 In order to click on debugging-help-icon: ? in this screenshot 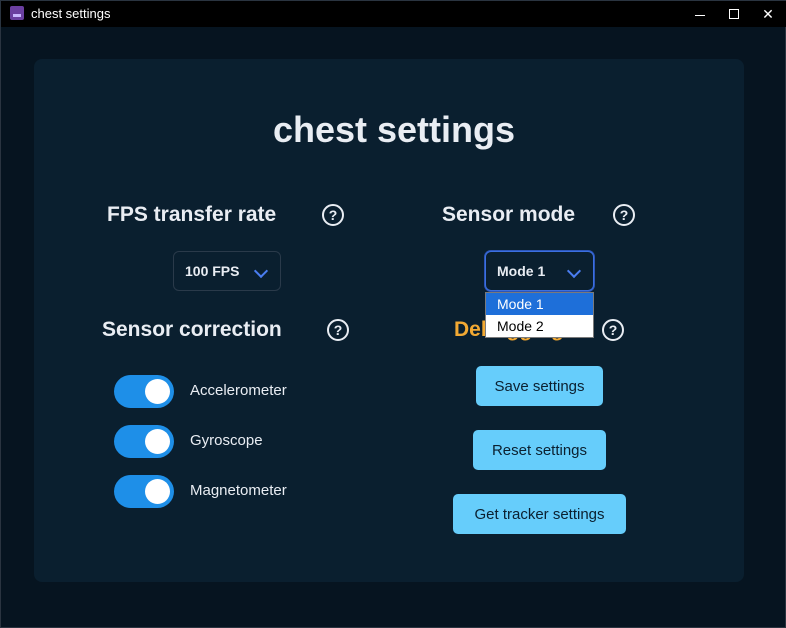, I will do `click(613, 330)`.